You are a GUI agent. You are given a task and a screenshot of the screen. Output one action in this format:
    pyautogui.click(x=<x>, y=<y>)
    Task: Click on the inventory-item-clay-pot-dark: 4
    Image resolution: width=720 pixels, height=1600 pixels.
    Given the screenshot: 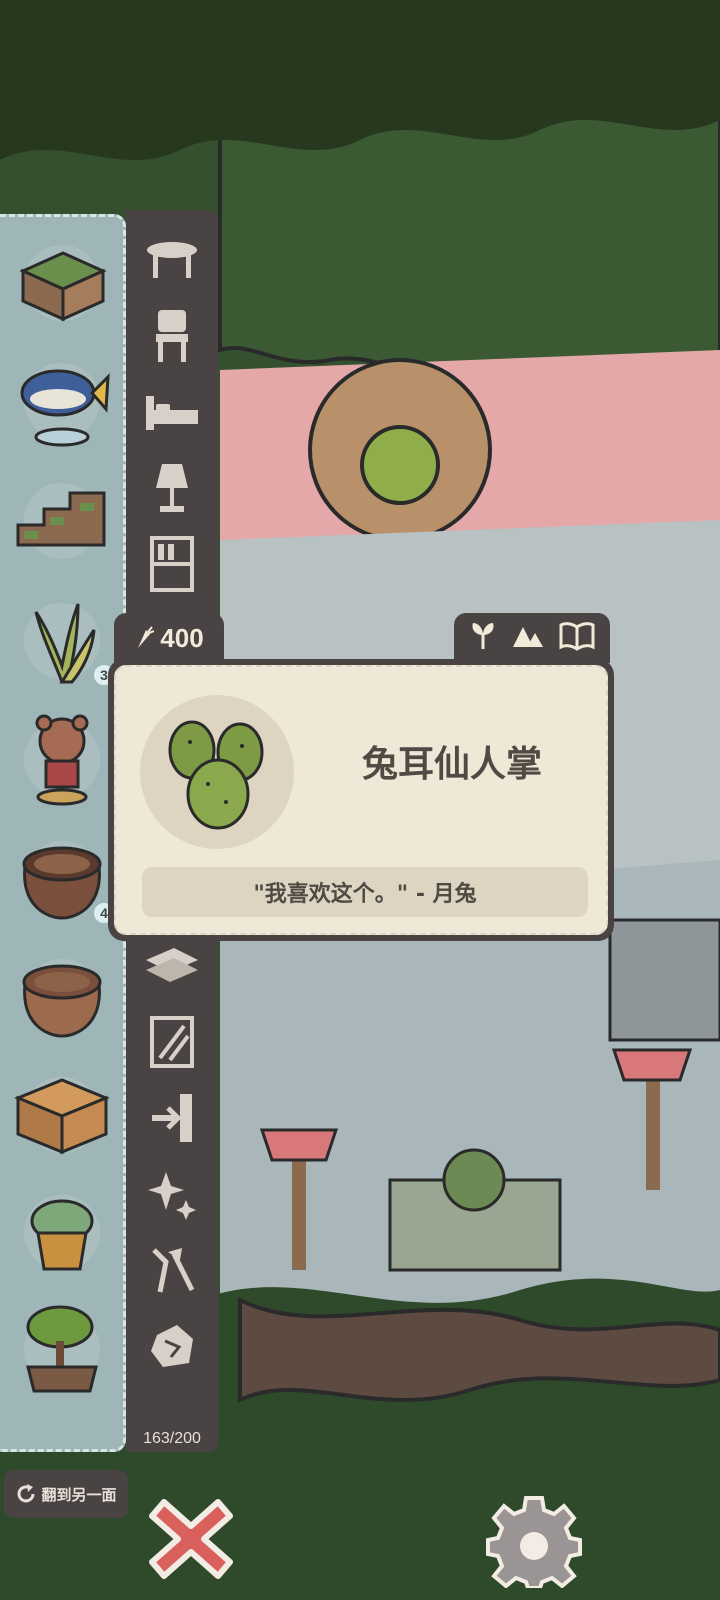 What is the action you would take?
    pyautogui.click(x=63, y=879)
    